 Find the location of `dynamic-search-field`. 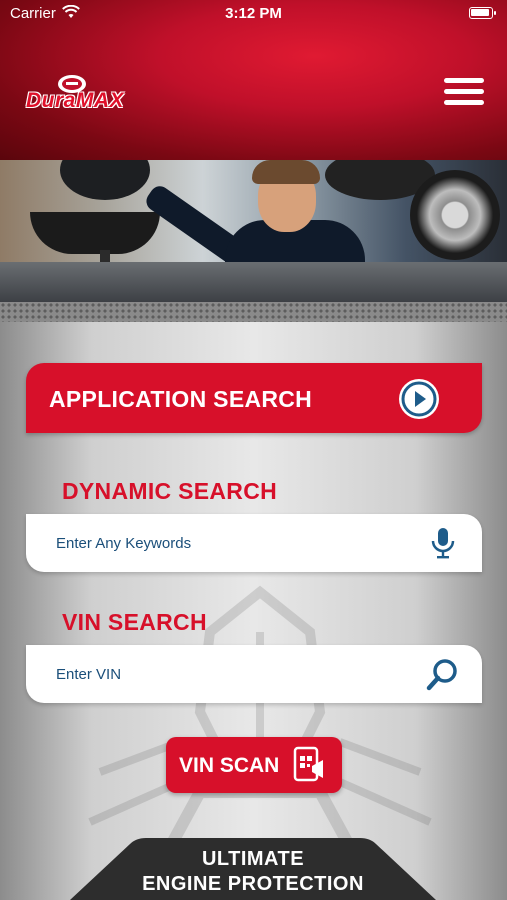

dynamic-search-field is located at coordinates (254, 543).